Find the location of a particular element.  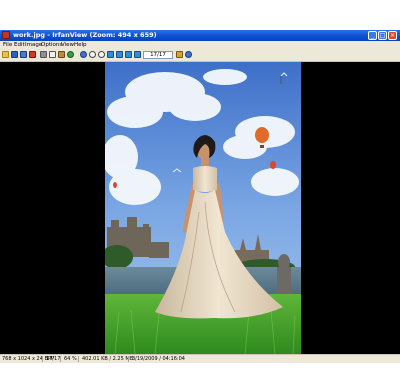

window-controls: _ □ × is located at coordinates (382, 35).